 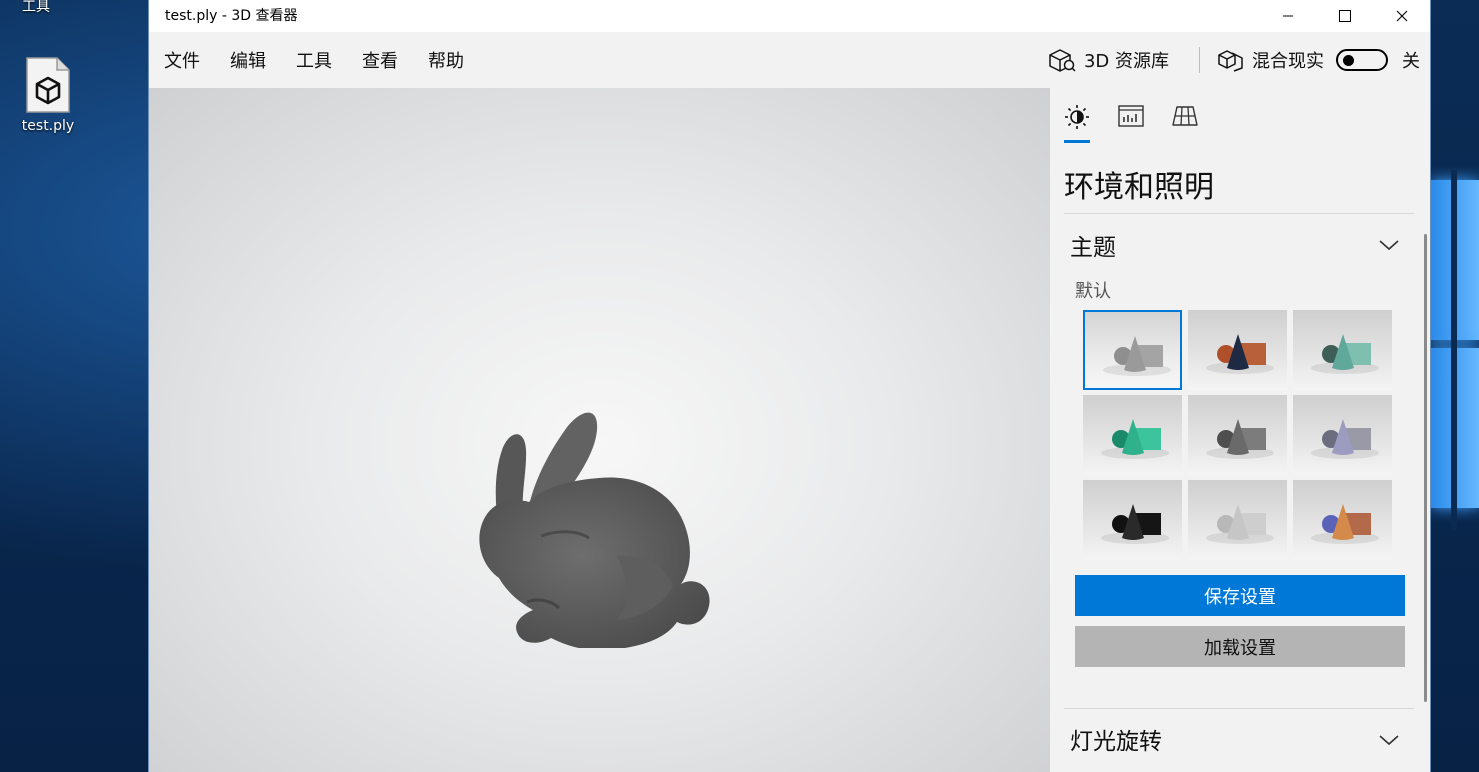 What do you see at coordinates (789, 16) in the screenshot?
I see `title-bar: test.ply - 3D 查看器` at bounding box center [789, 16].